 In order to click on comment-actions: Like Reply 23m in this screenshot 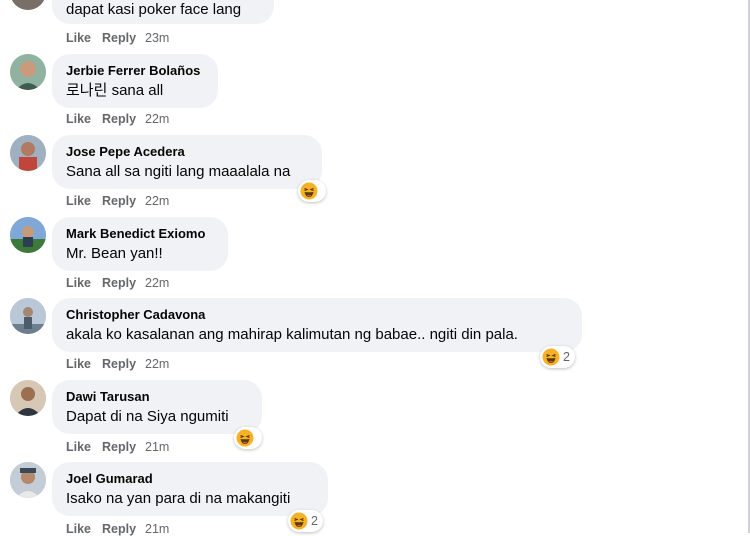, I will do `click(117, 38)`.